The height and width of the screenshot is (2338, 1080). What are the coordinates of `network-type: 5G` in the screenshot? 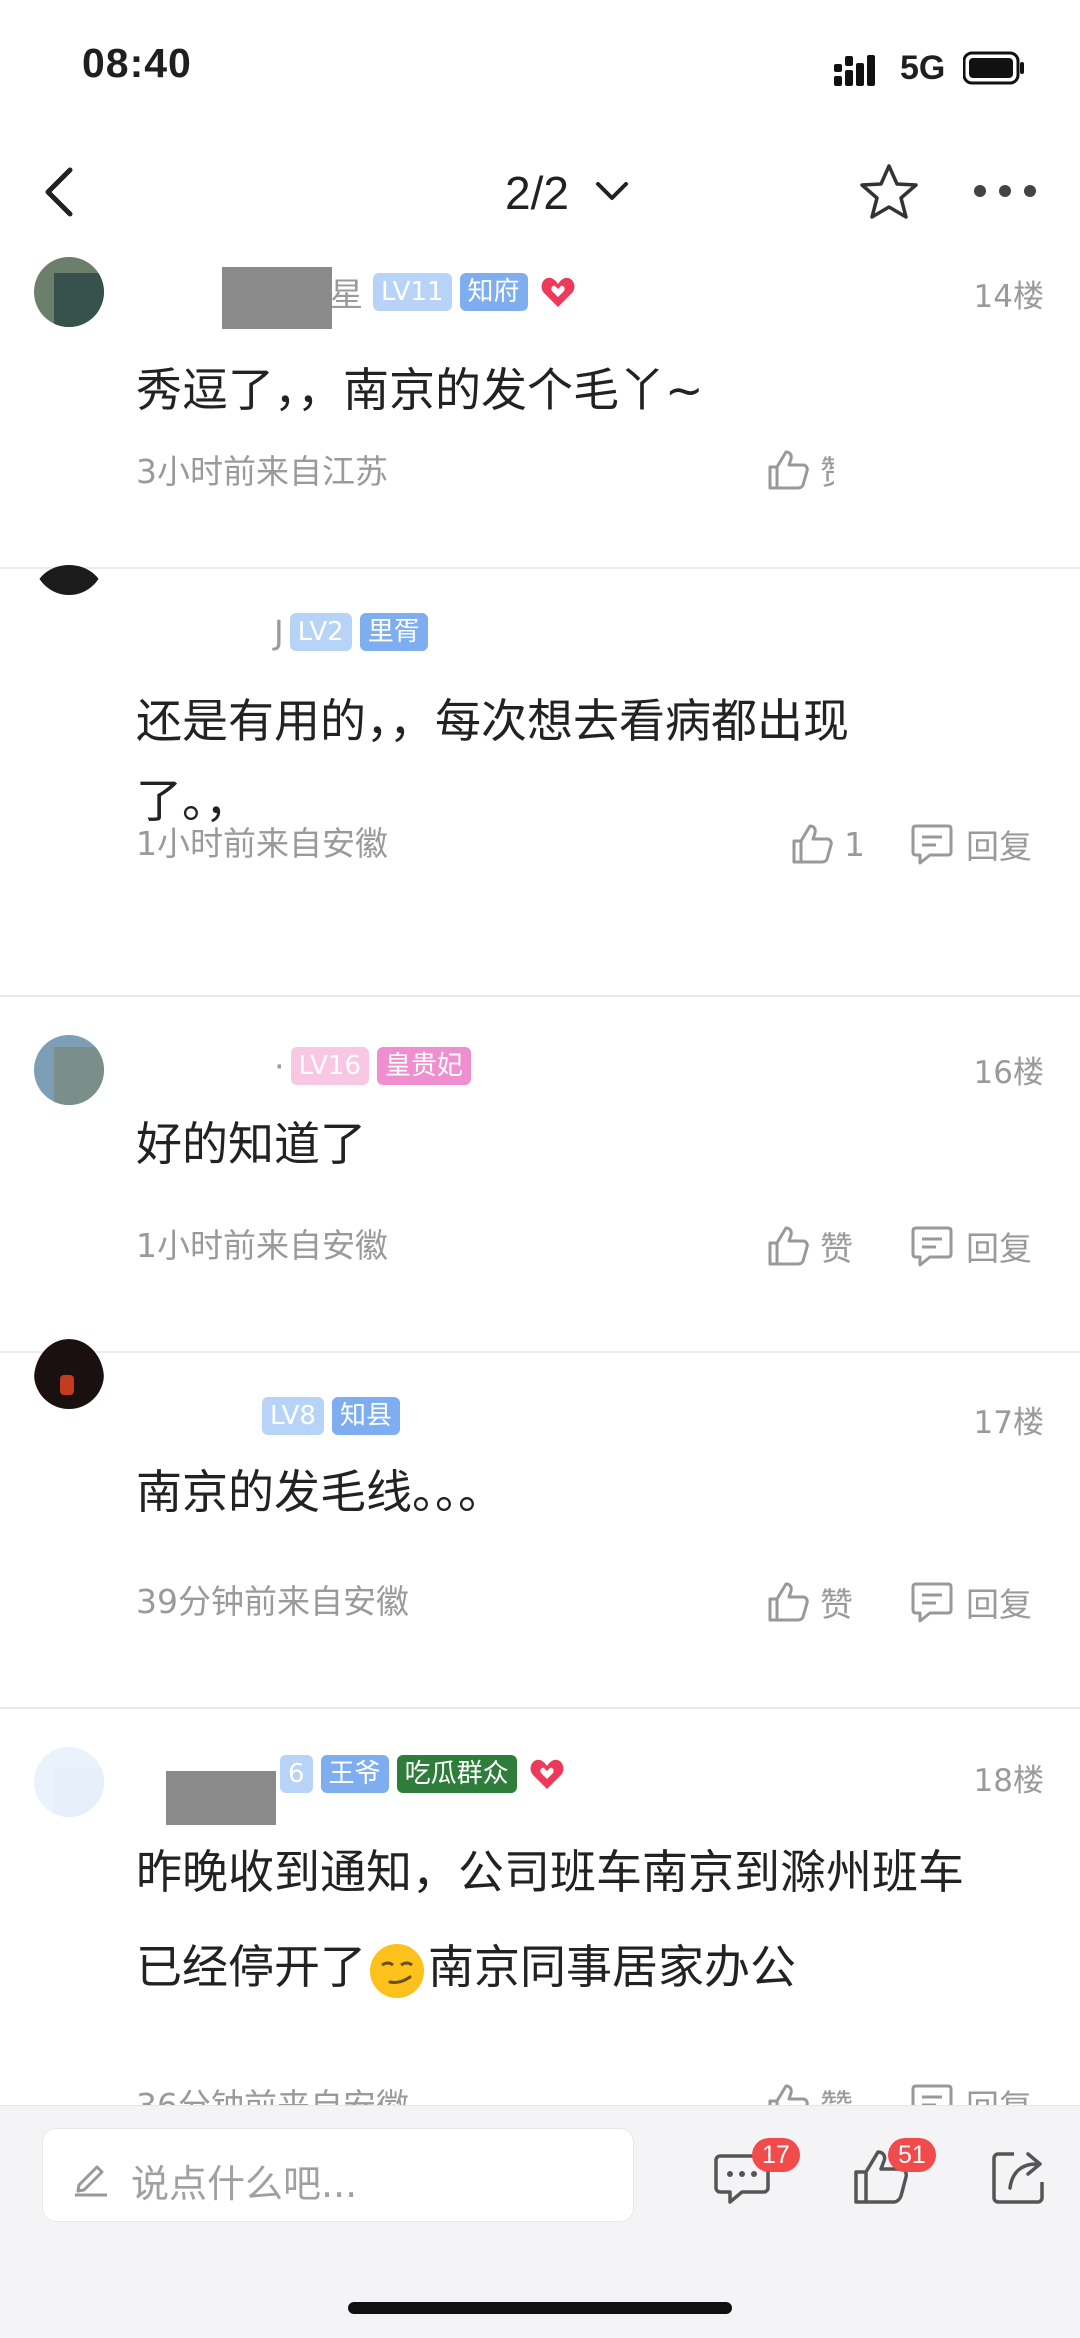 It's located at (923, 68).